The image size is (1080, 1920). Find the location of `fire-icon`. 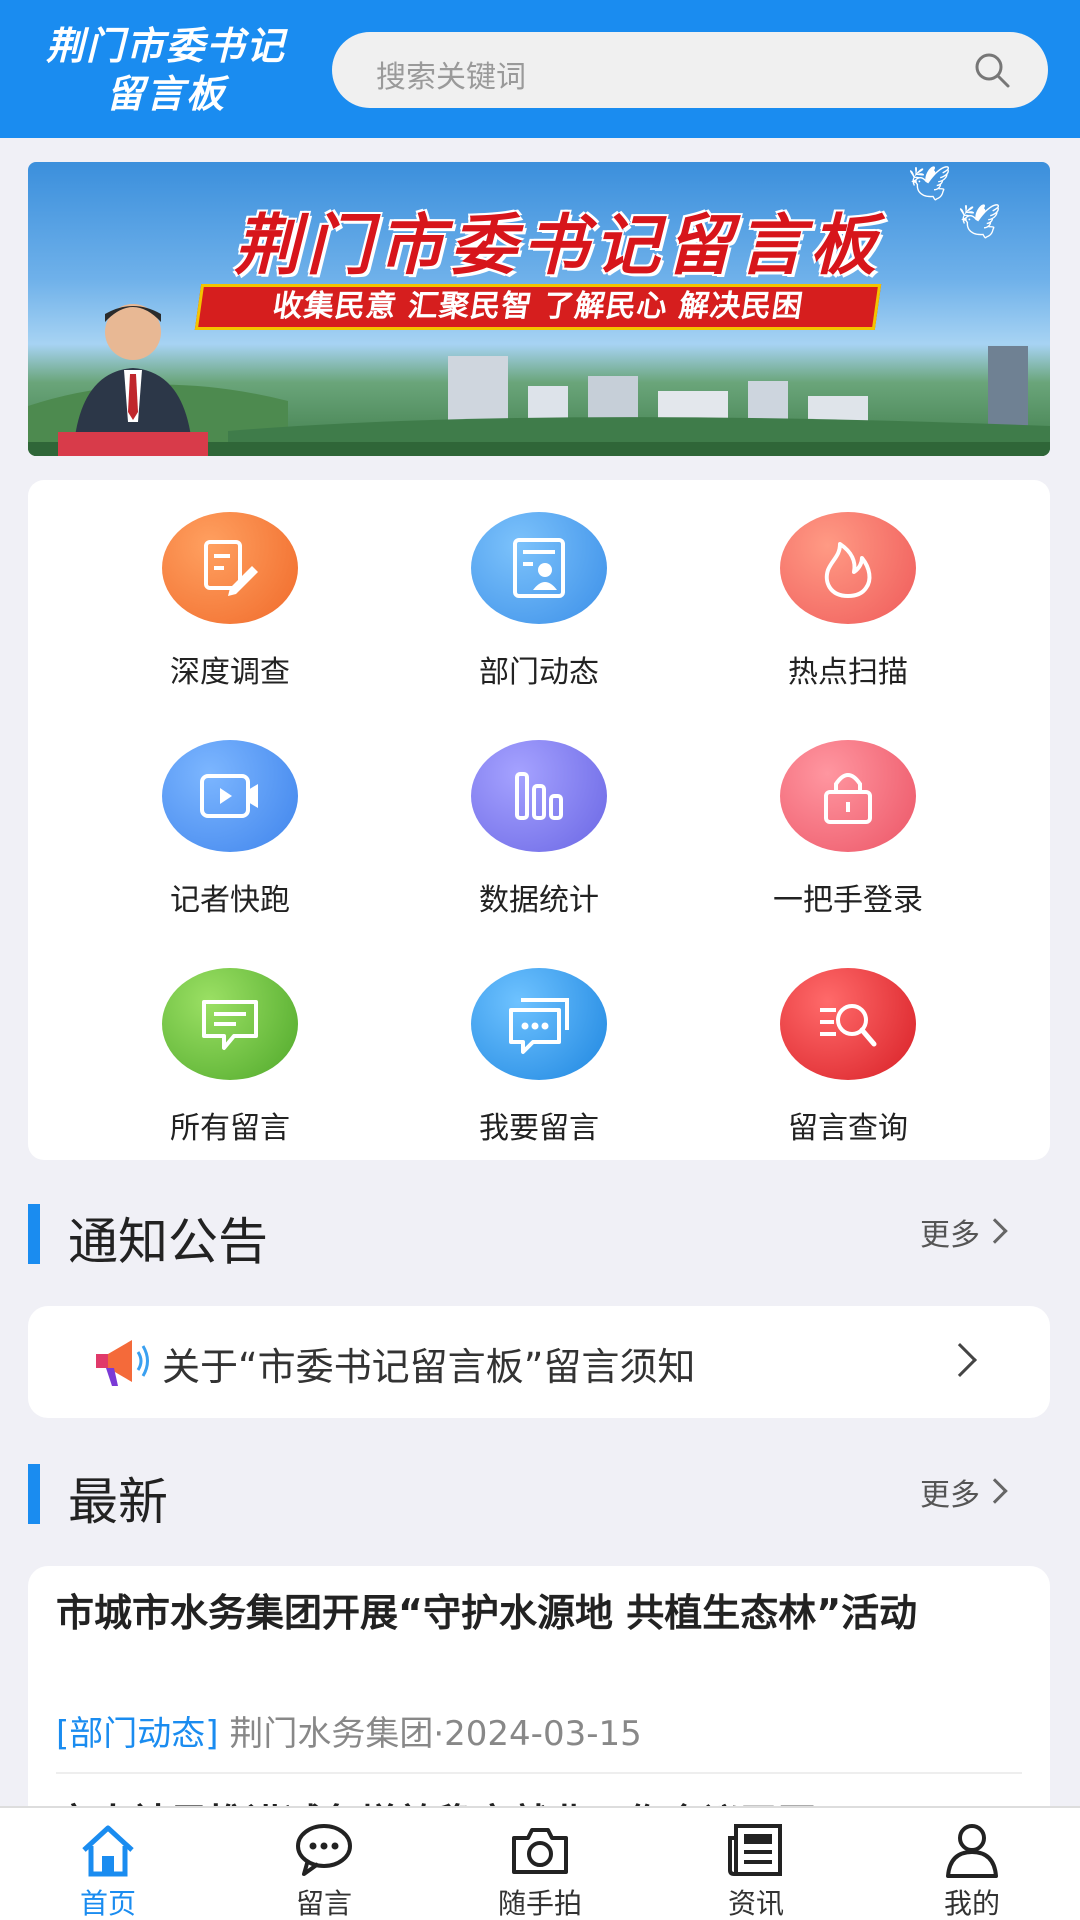

fire-icon is located at coordinates (848, 568).